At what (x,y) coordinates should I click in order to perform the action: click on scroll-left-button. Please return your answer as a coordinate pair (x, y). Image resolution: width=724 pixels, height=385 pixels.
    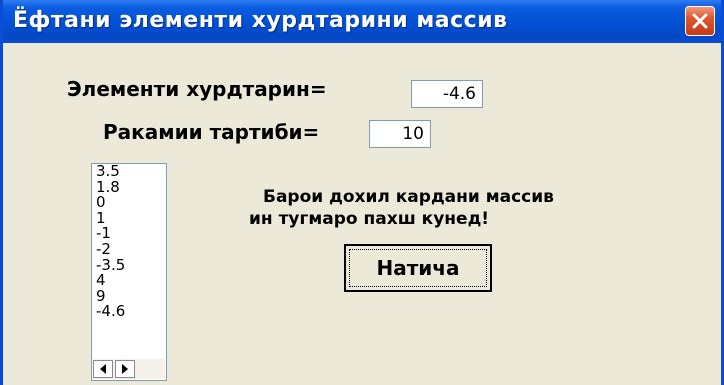
    Looking at the image, I should click on (103, 369).